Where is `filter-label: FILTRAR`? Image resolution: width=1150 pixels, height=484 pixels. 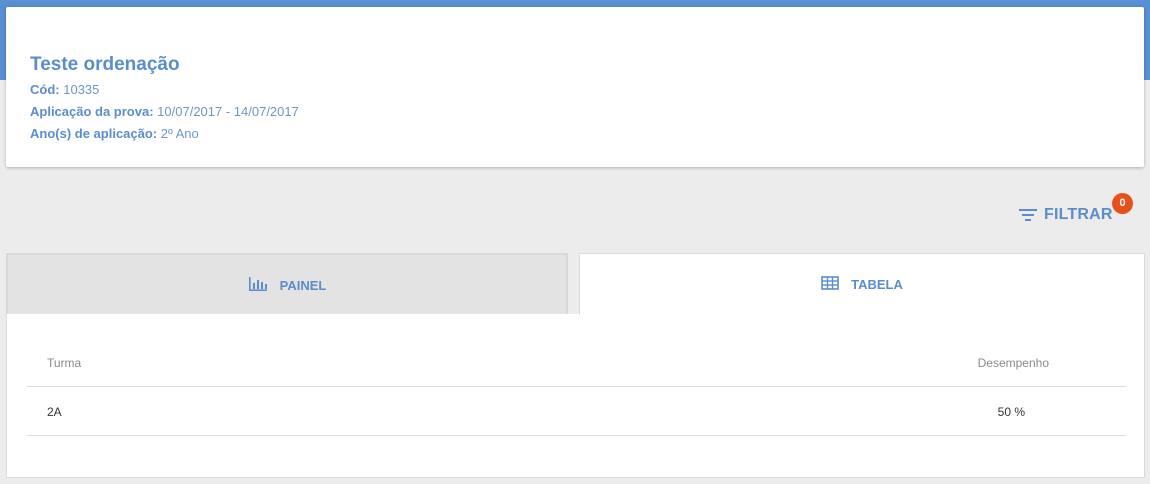
filter-label: FILTRAR is located at coordinates (1078, 214).